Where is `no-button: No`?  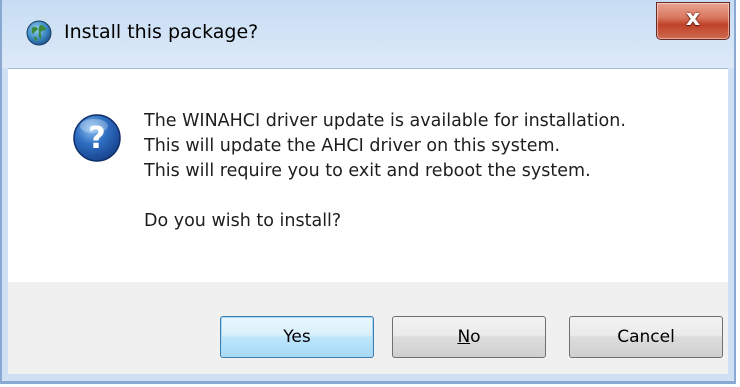
no-button: No is located at coordinates (469, 337).